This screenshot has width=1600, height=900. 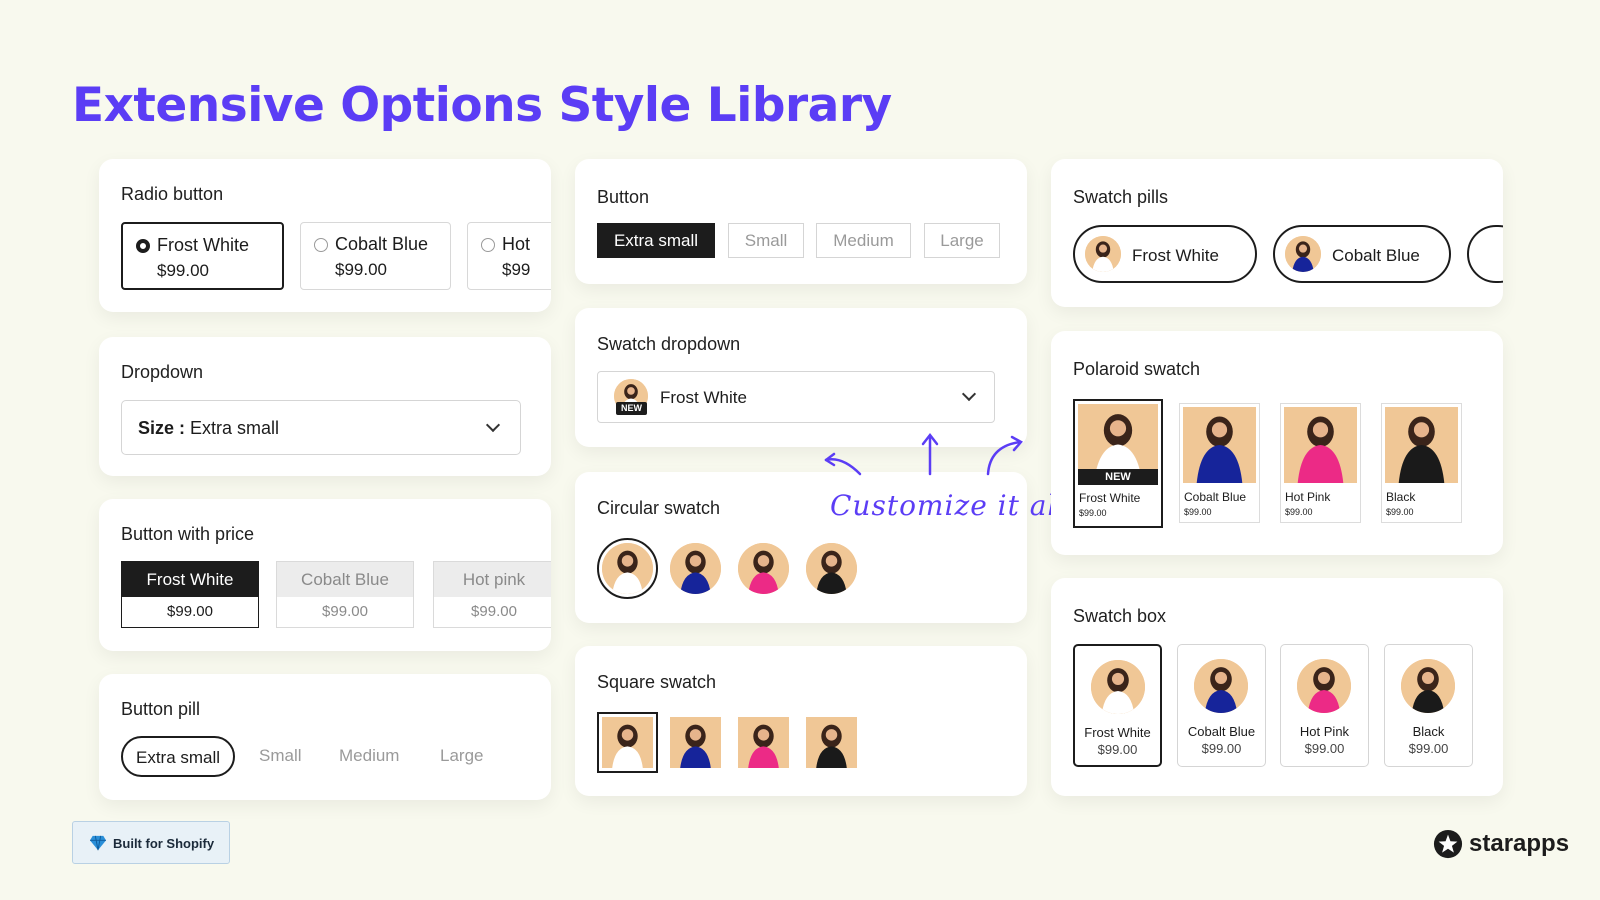 What do you see at coordinates (482, 105) in the screenshot?
I see `page-title: Extensive Options Style Library` at bounding box center [482, 105].